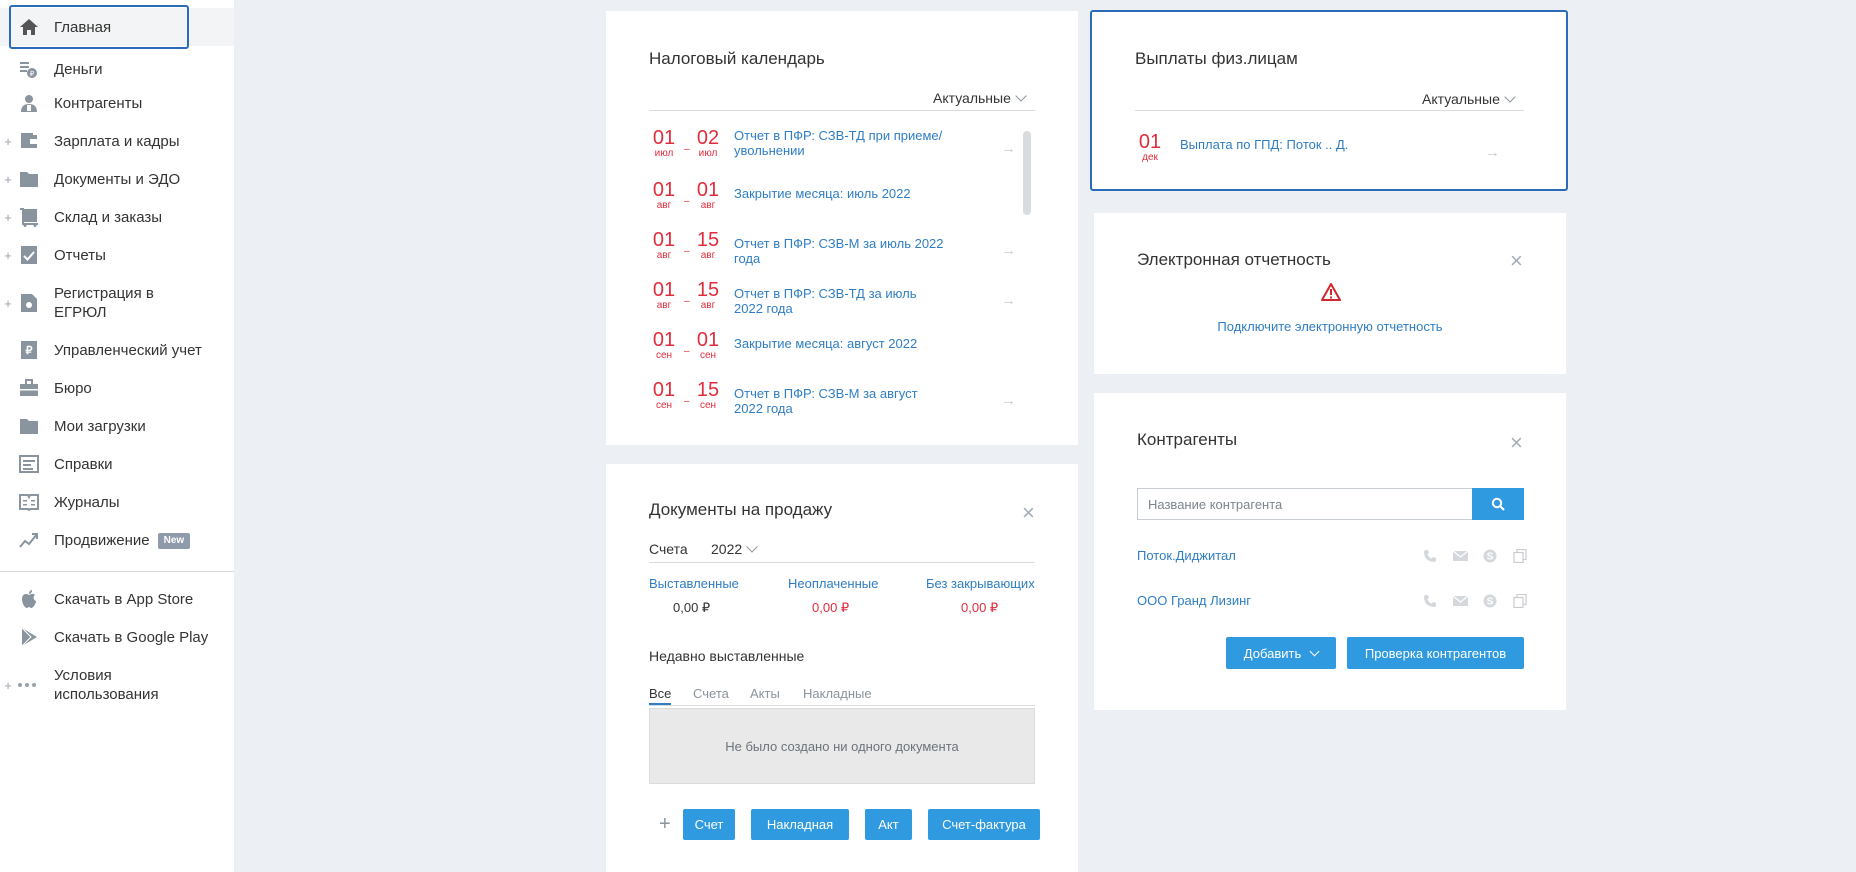 This screenshot has height=872, width=1856. Describe the element at coordinates (834, 355) in the screenshot. I see `tax-event-row: 01 сен –01 сен Закрытие месяца: август 2022` at that location.